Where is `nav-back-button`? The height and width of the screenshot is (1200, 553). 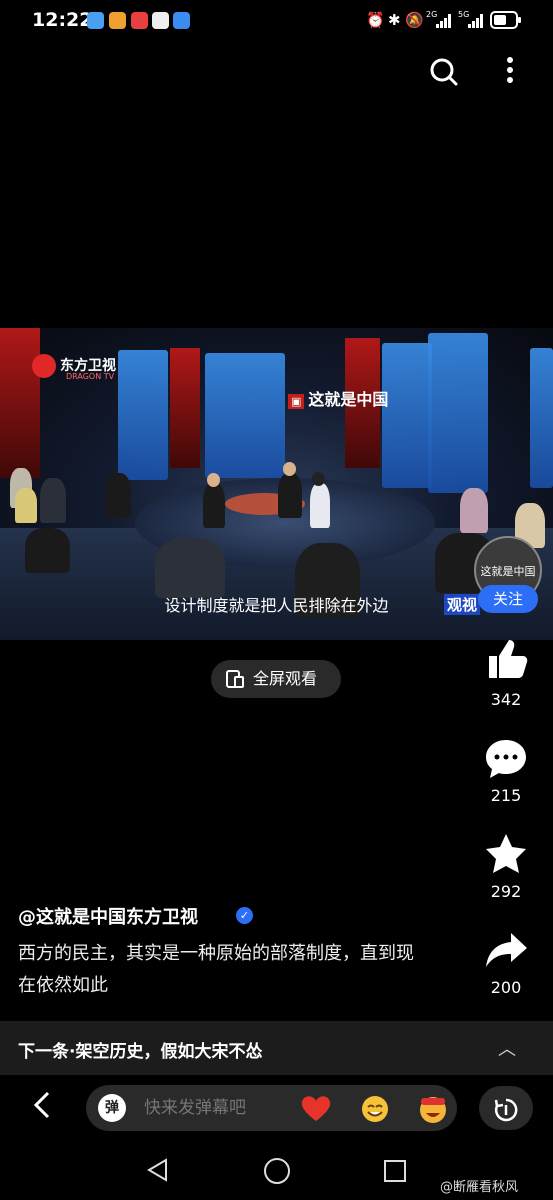 nav-back-button is located at coordinates (158, 1172).